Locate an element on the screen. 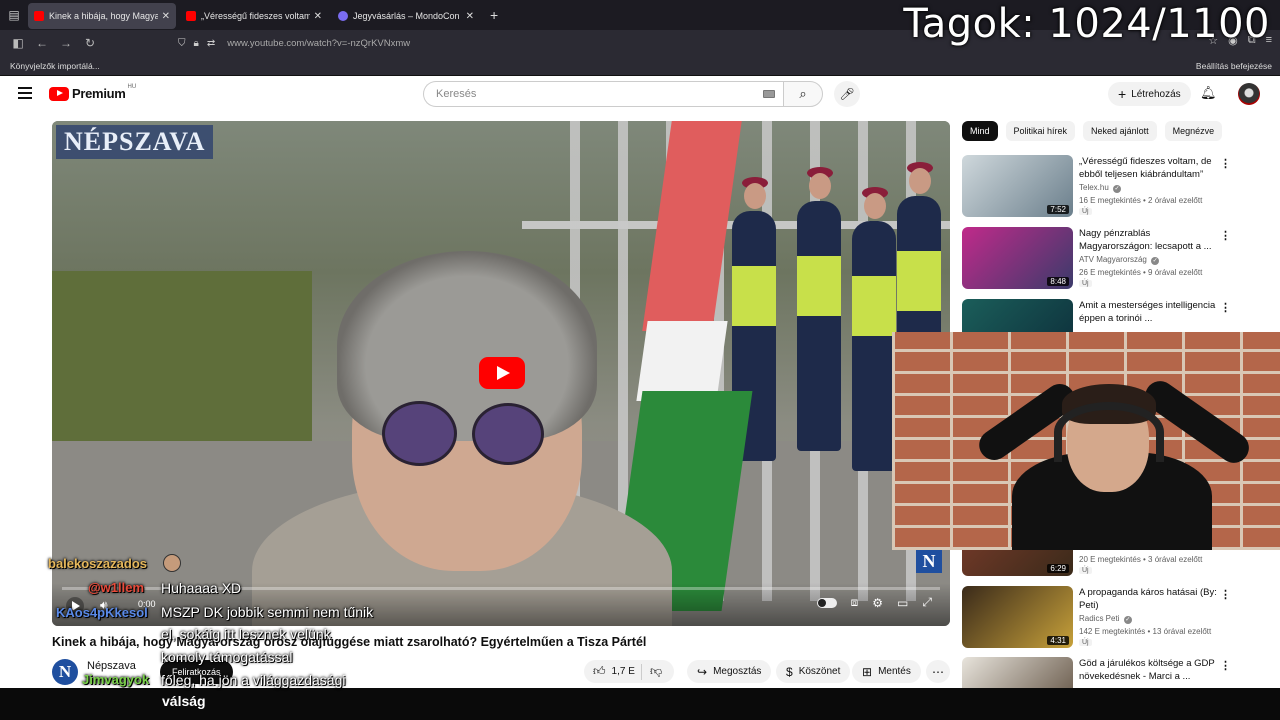 This screenshot has width=1280, height=720. chat-username: Jimvagyok is located at coordinates (116, 679).